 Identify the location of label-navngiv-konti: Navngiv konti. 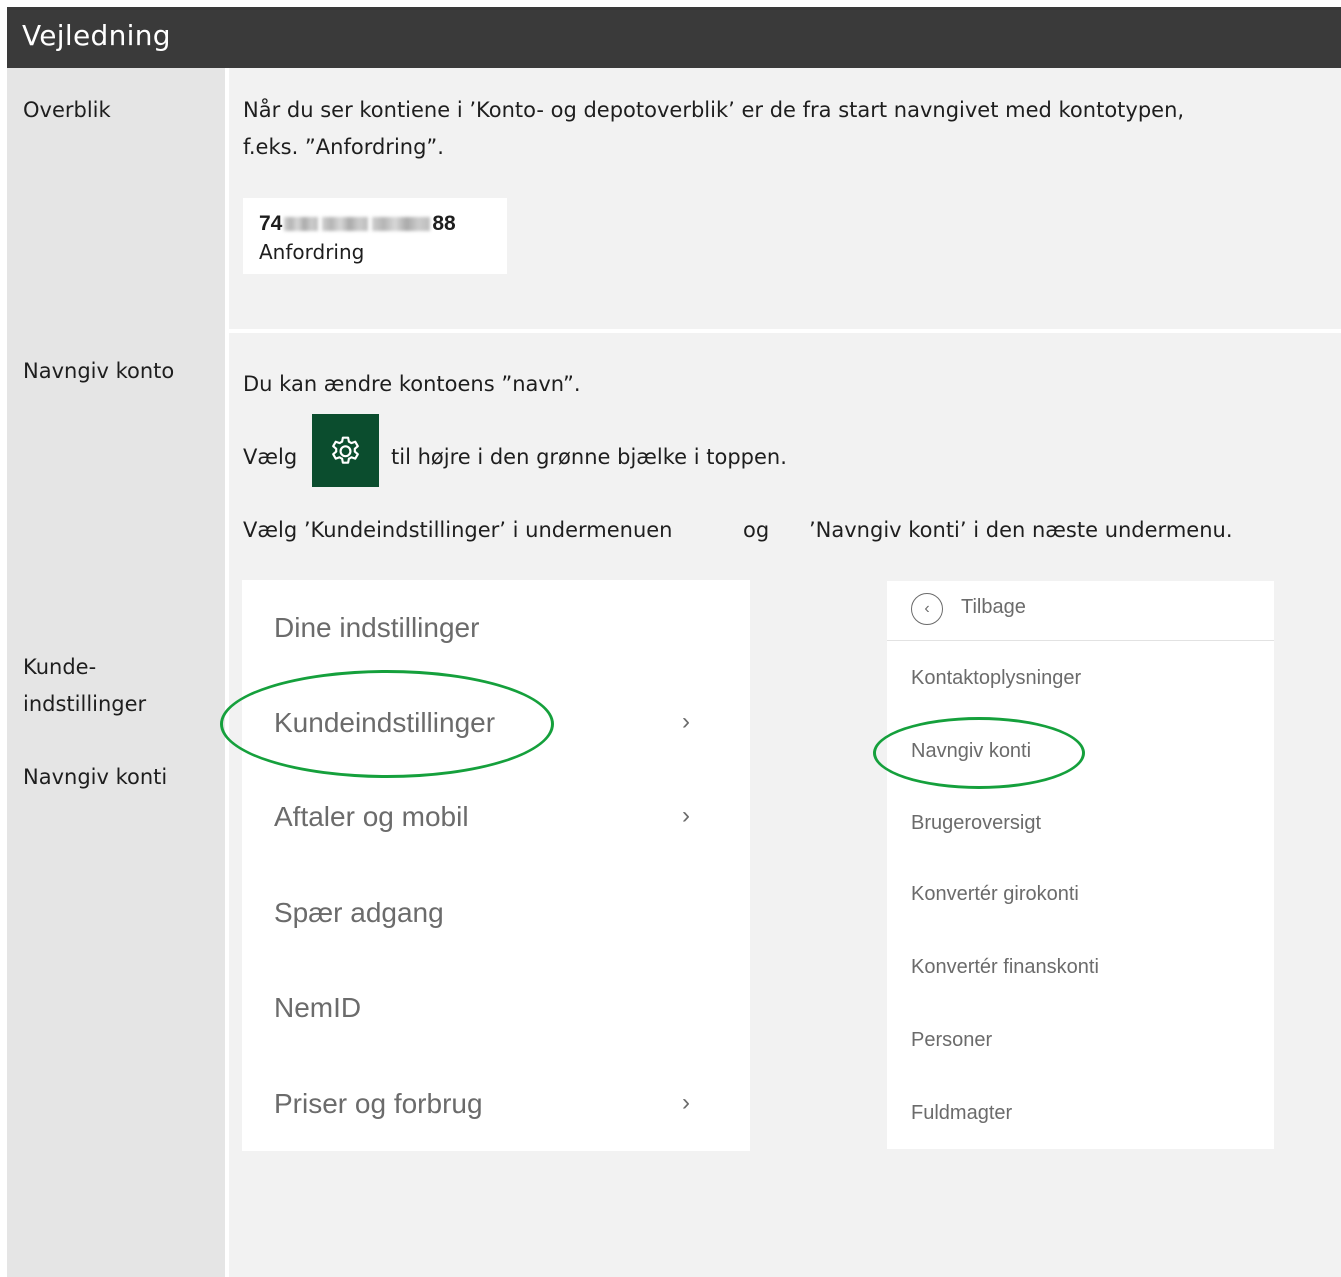
(95, 777).